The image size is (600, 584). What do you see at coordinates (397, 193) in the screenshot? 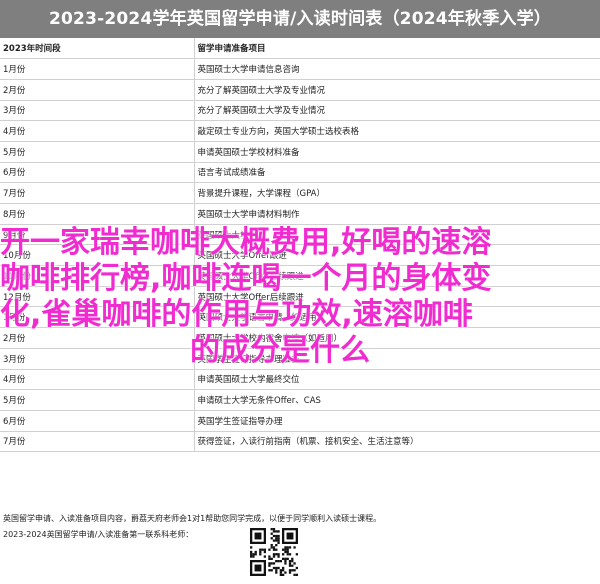
I see `row-item: 背景提升课程，大学课程（GPA）` at bounding box center [397, 193].